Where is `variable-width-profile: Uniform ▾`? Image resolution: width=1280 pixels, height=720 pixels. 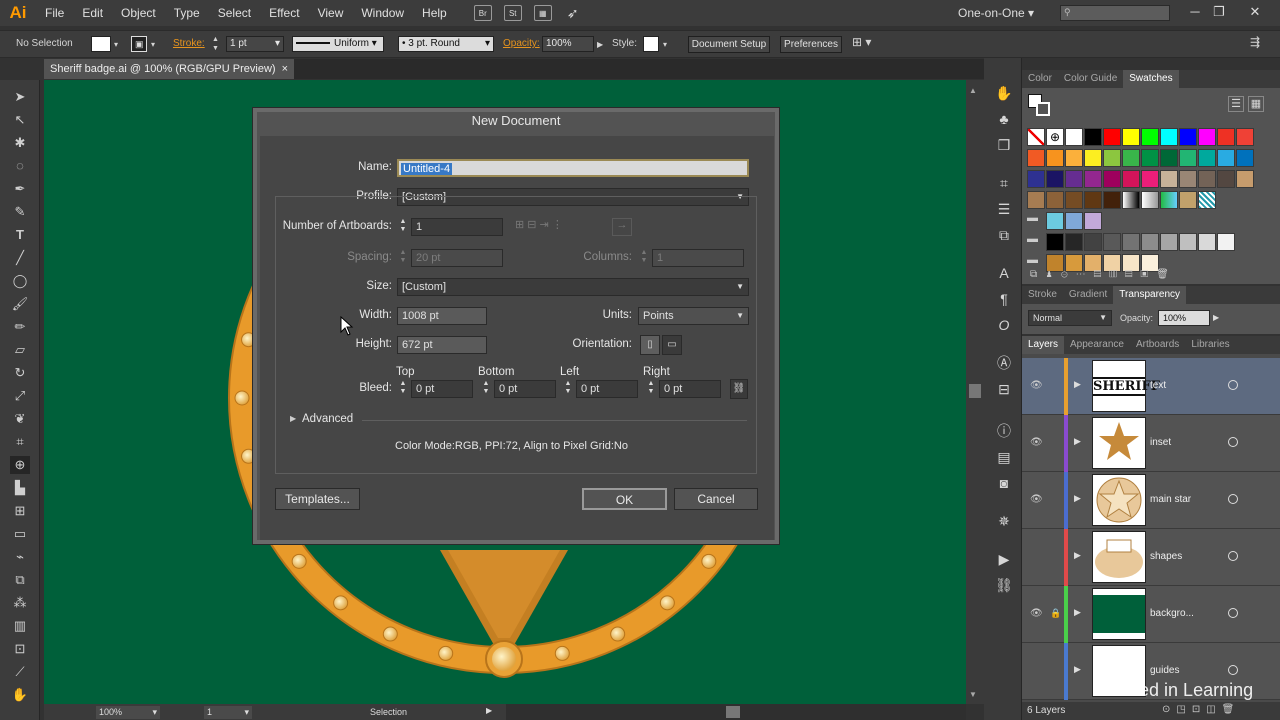
variable-width-profile: Uniform ▾ is located at coordinates (338, 44).